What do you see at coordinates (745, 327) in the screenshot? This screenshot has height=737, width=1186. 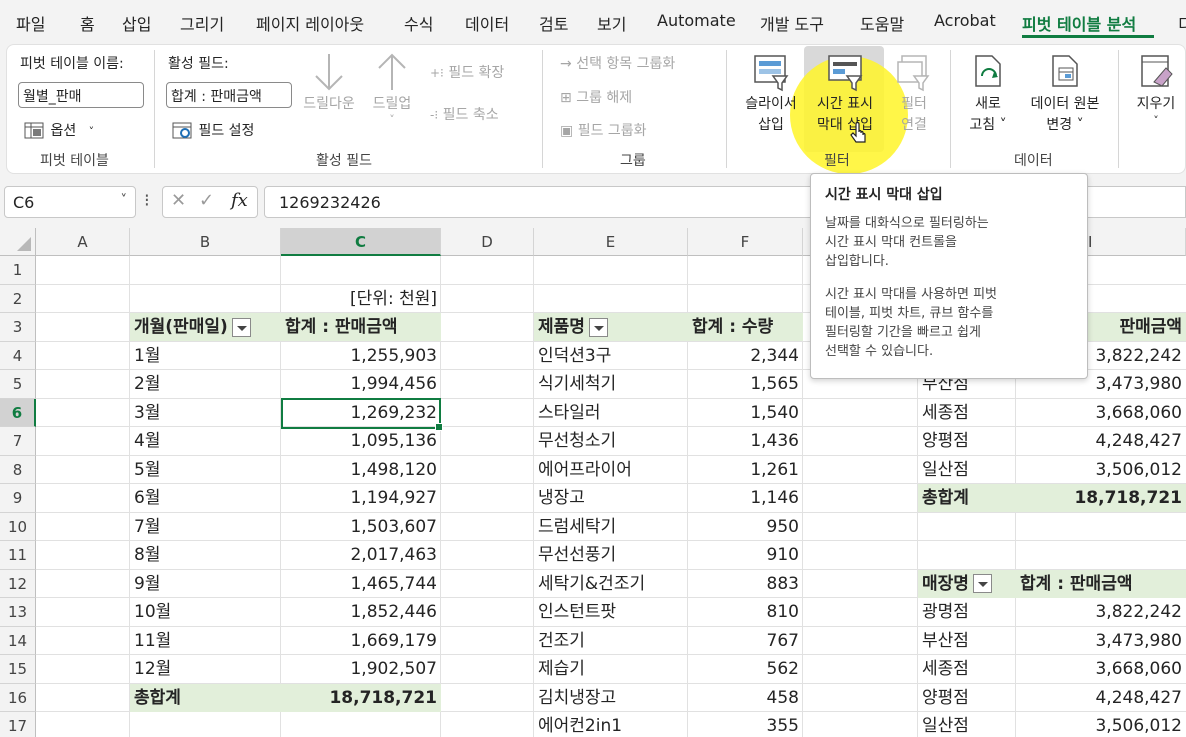 I see `pivot2-value-header: 합계 : 수량` at bounding box center [745, 327].